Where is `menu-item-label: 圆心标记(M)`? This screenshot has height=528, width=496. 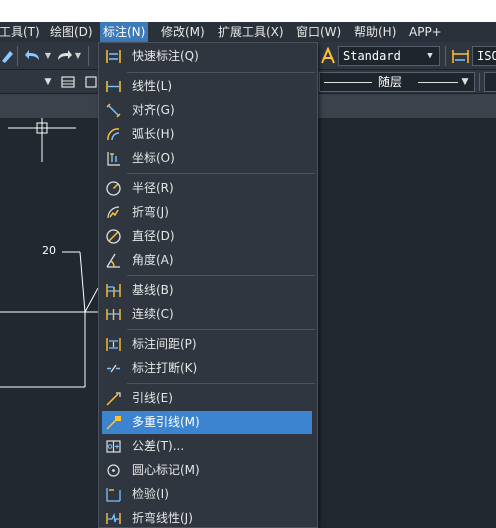
menu-item-label: 圆心标记(M) is located at coordinates (166, 470).